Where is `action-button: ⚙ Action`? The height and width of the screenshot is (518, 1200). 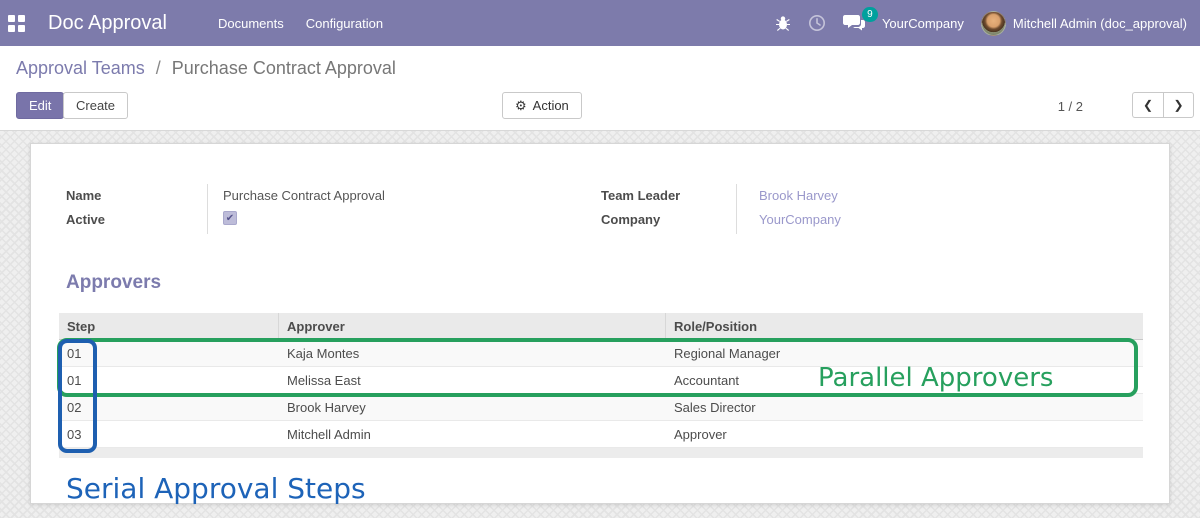 action-button: ⚙ Action is located at coordinates (542, 105).